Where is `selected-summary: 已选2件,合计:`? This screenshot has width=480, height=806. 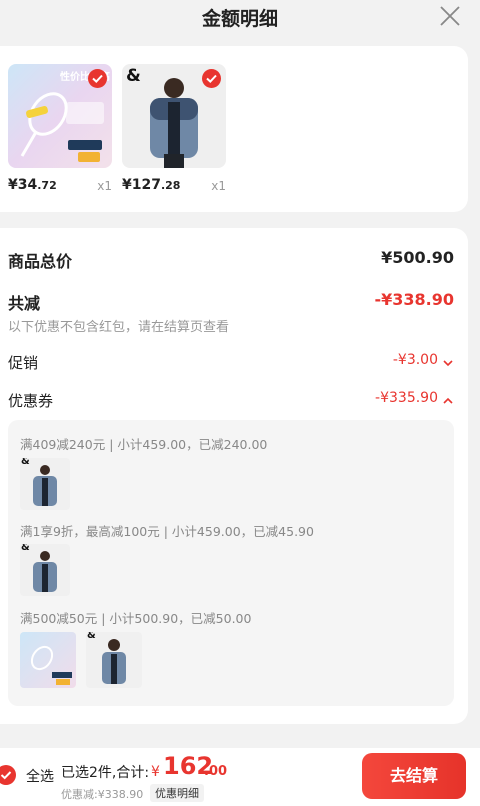
selected-summary: 已选2件,合计: is located at coordinates (105, 773).